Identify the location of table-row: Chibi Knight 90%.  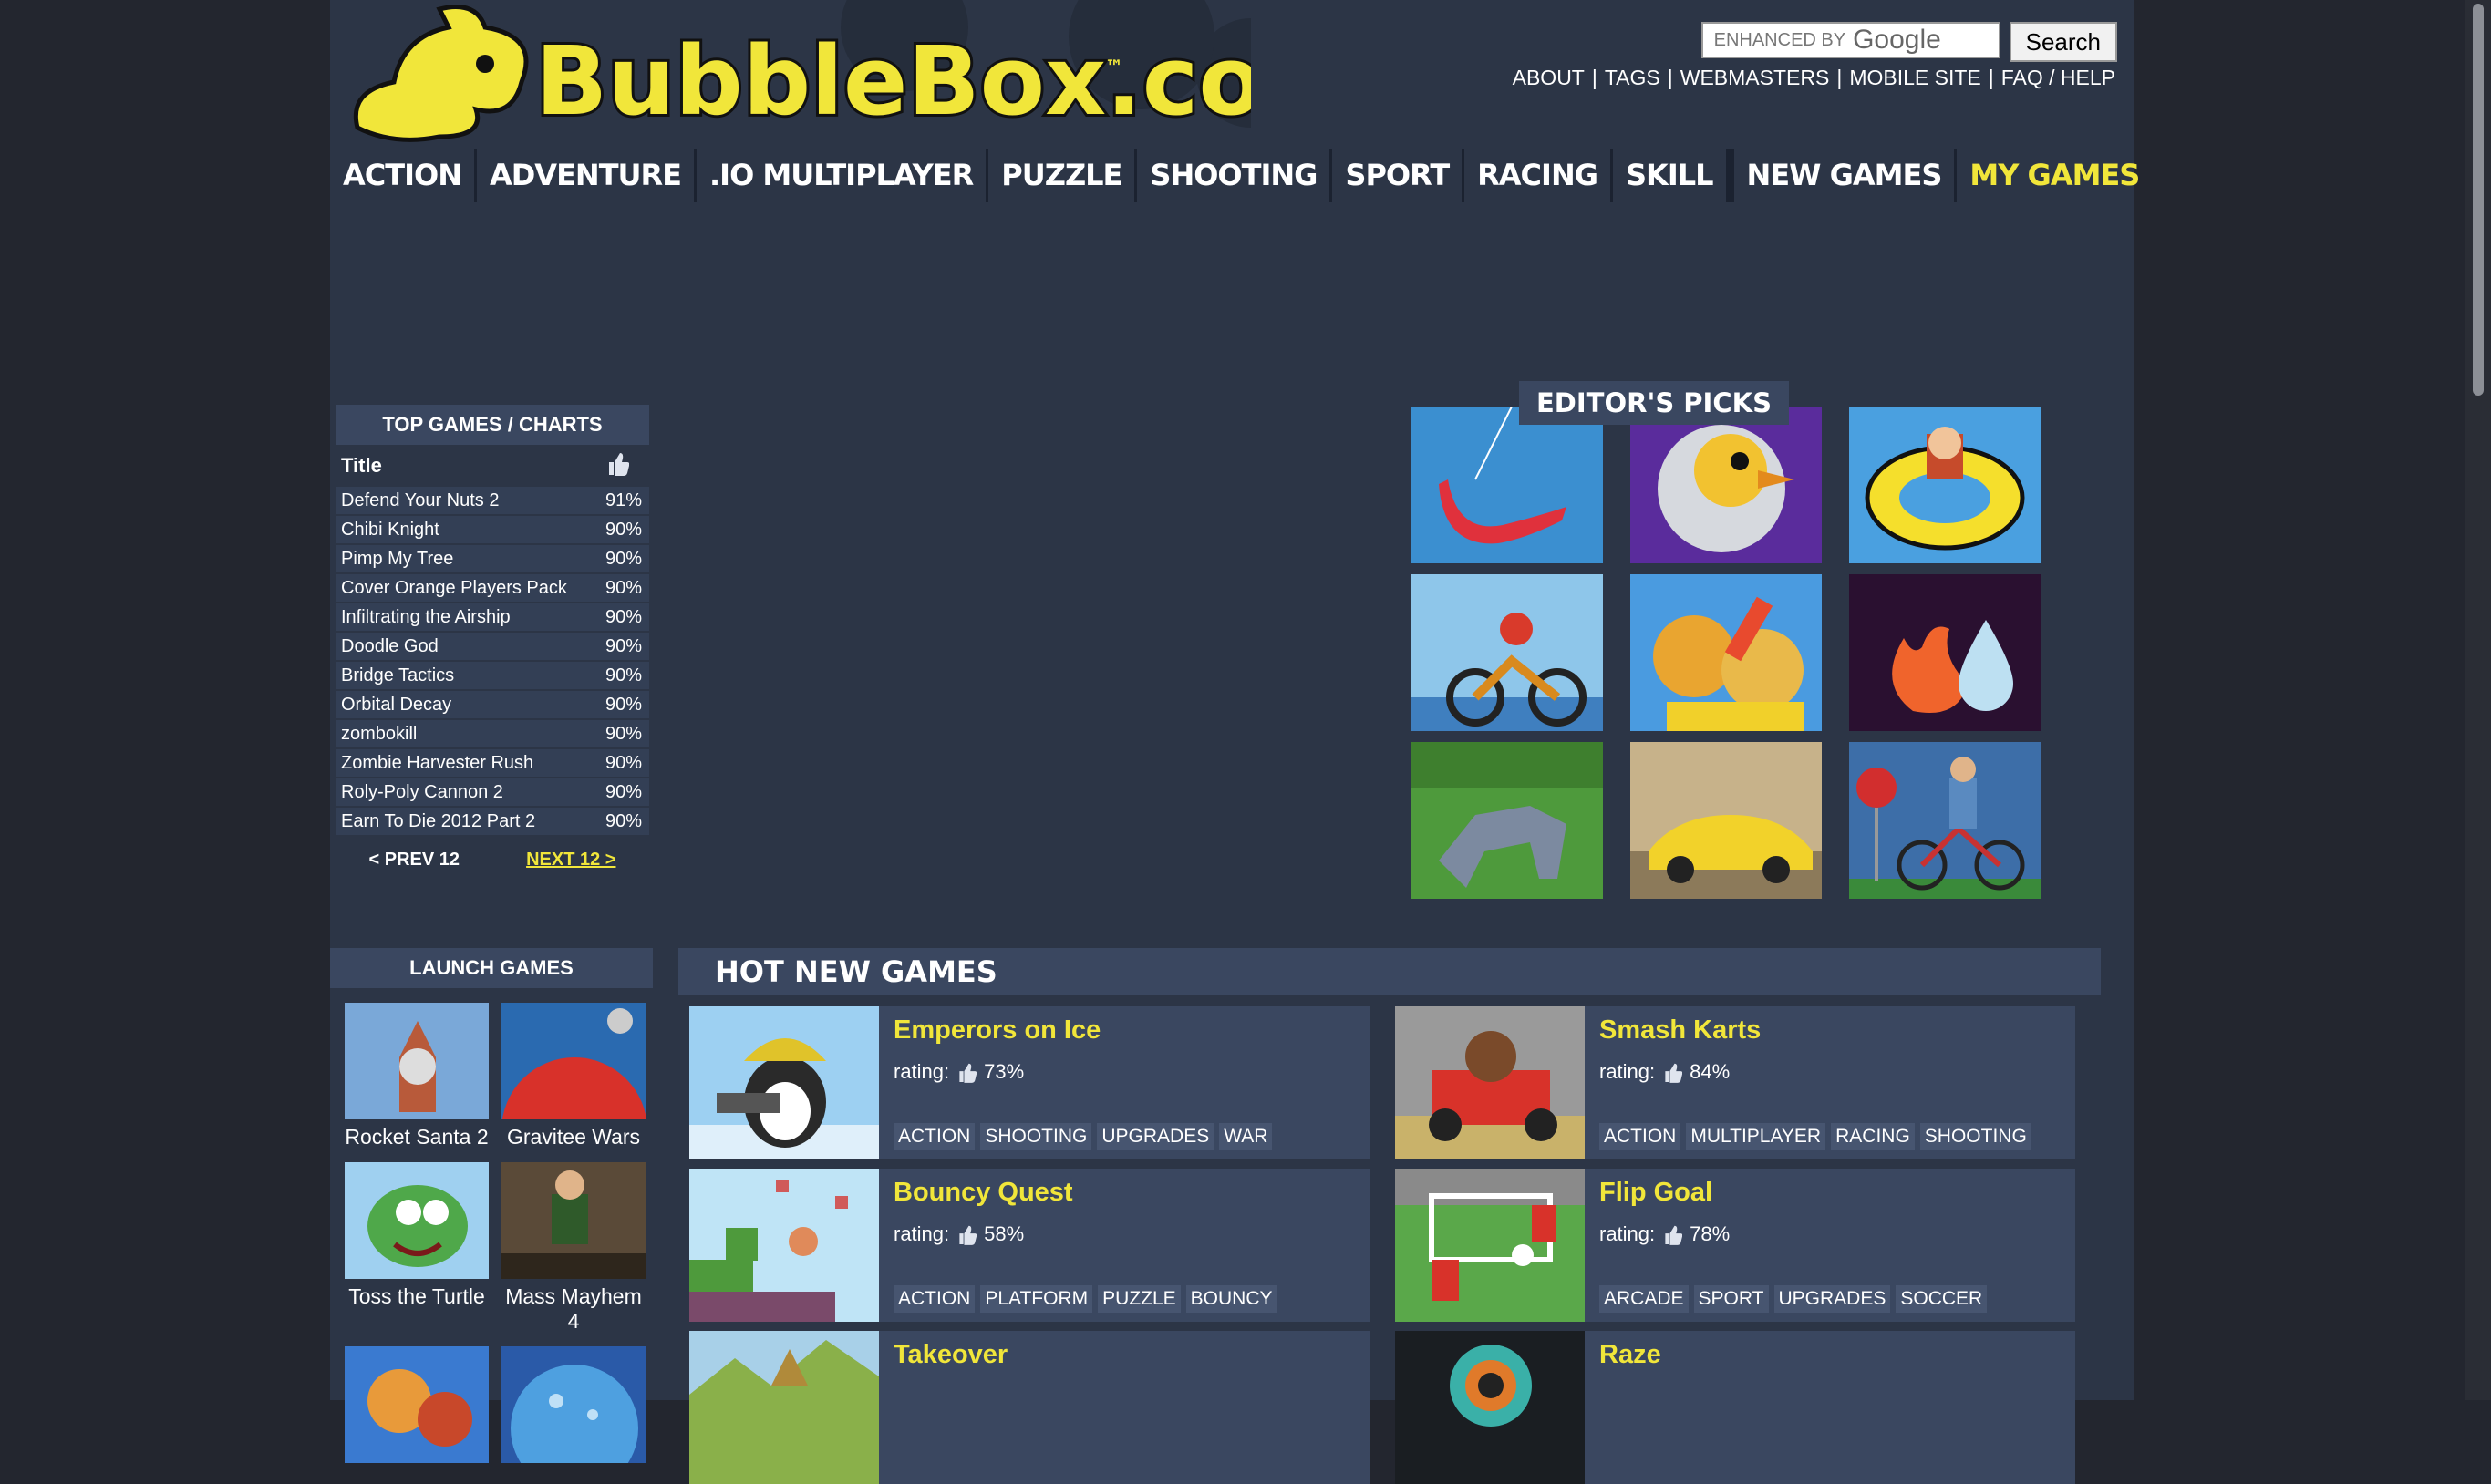
(492, 529).